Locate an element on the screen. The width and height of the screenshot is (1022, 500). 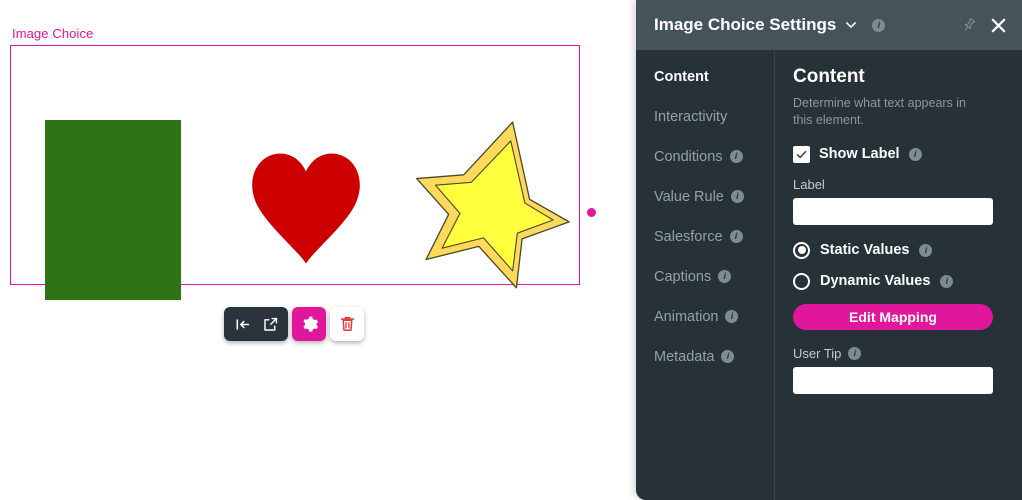
element-settings-button is located at coordinates (309, 324).